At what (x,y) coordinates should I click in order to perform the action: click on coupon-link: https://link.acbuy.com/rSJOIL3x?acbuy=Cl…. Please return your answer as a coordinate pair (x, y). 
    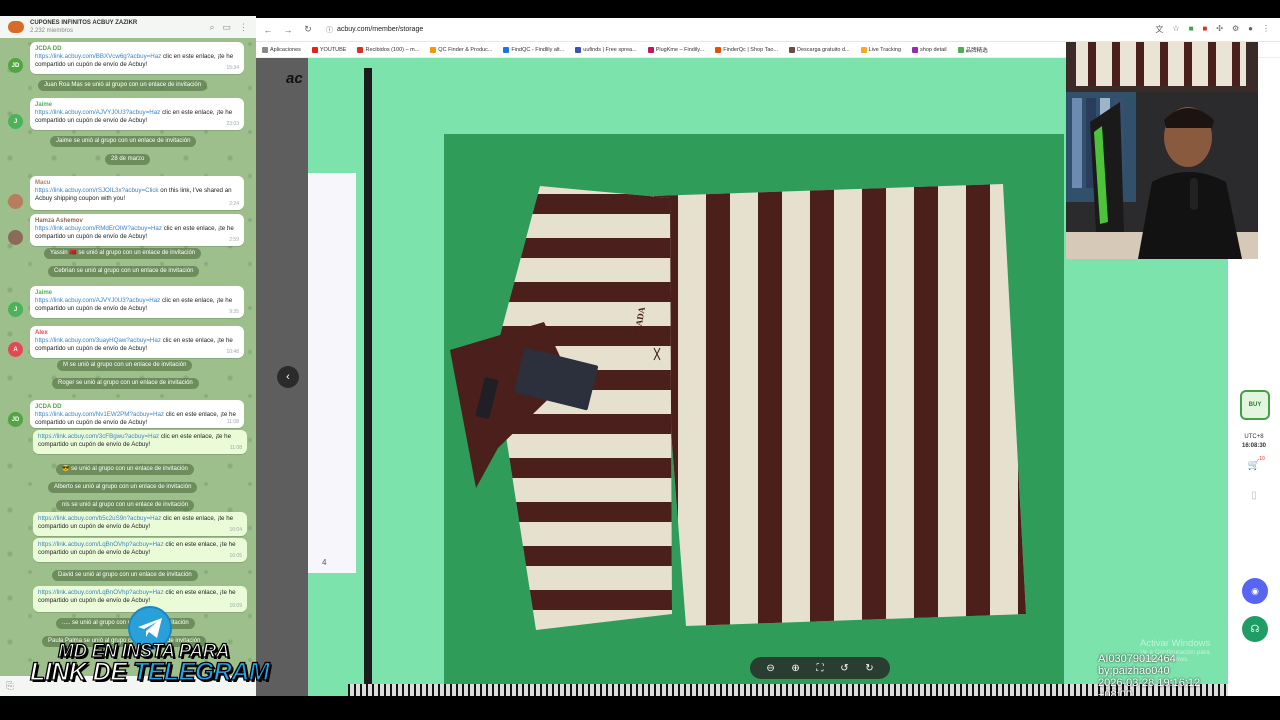
    Looking at the image, I should click on (97, 190).